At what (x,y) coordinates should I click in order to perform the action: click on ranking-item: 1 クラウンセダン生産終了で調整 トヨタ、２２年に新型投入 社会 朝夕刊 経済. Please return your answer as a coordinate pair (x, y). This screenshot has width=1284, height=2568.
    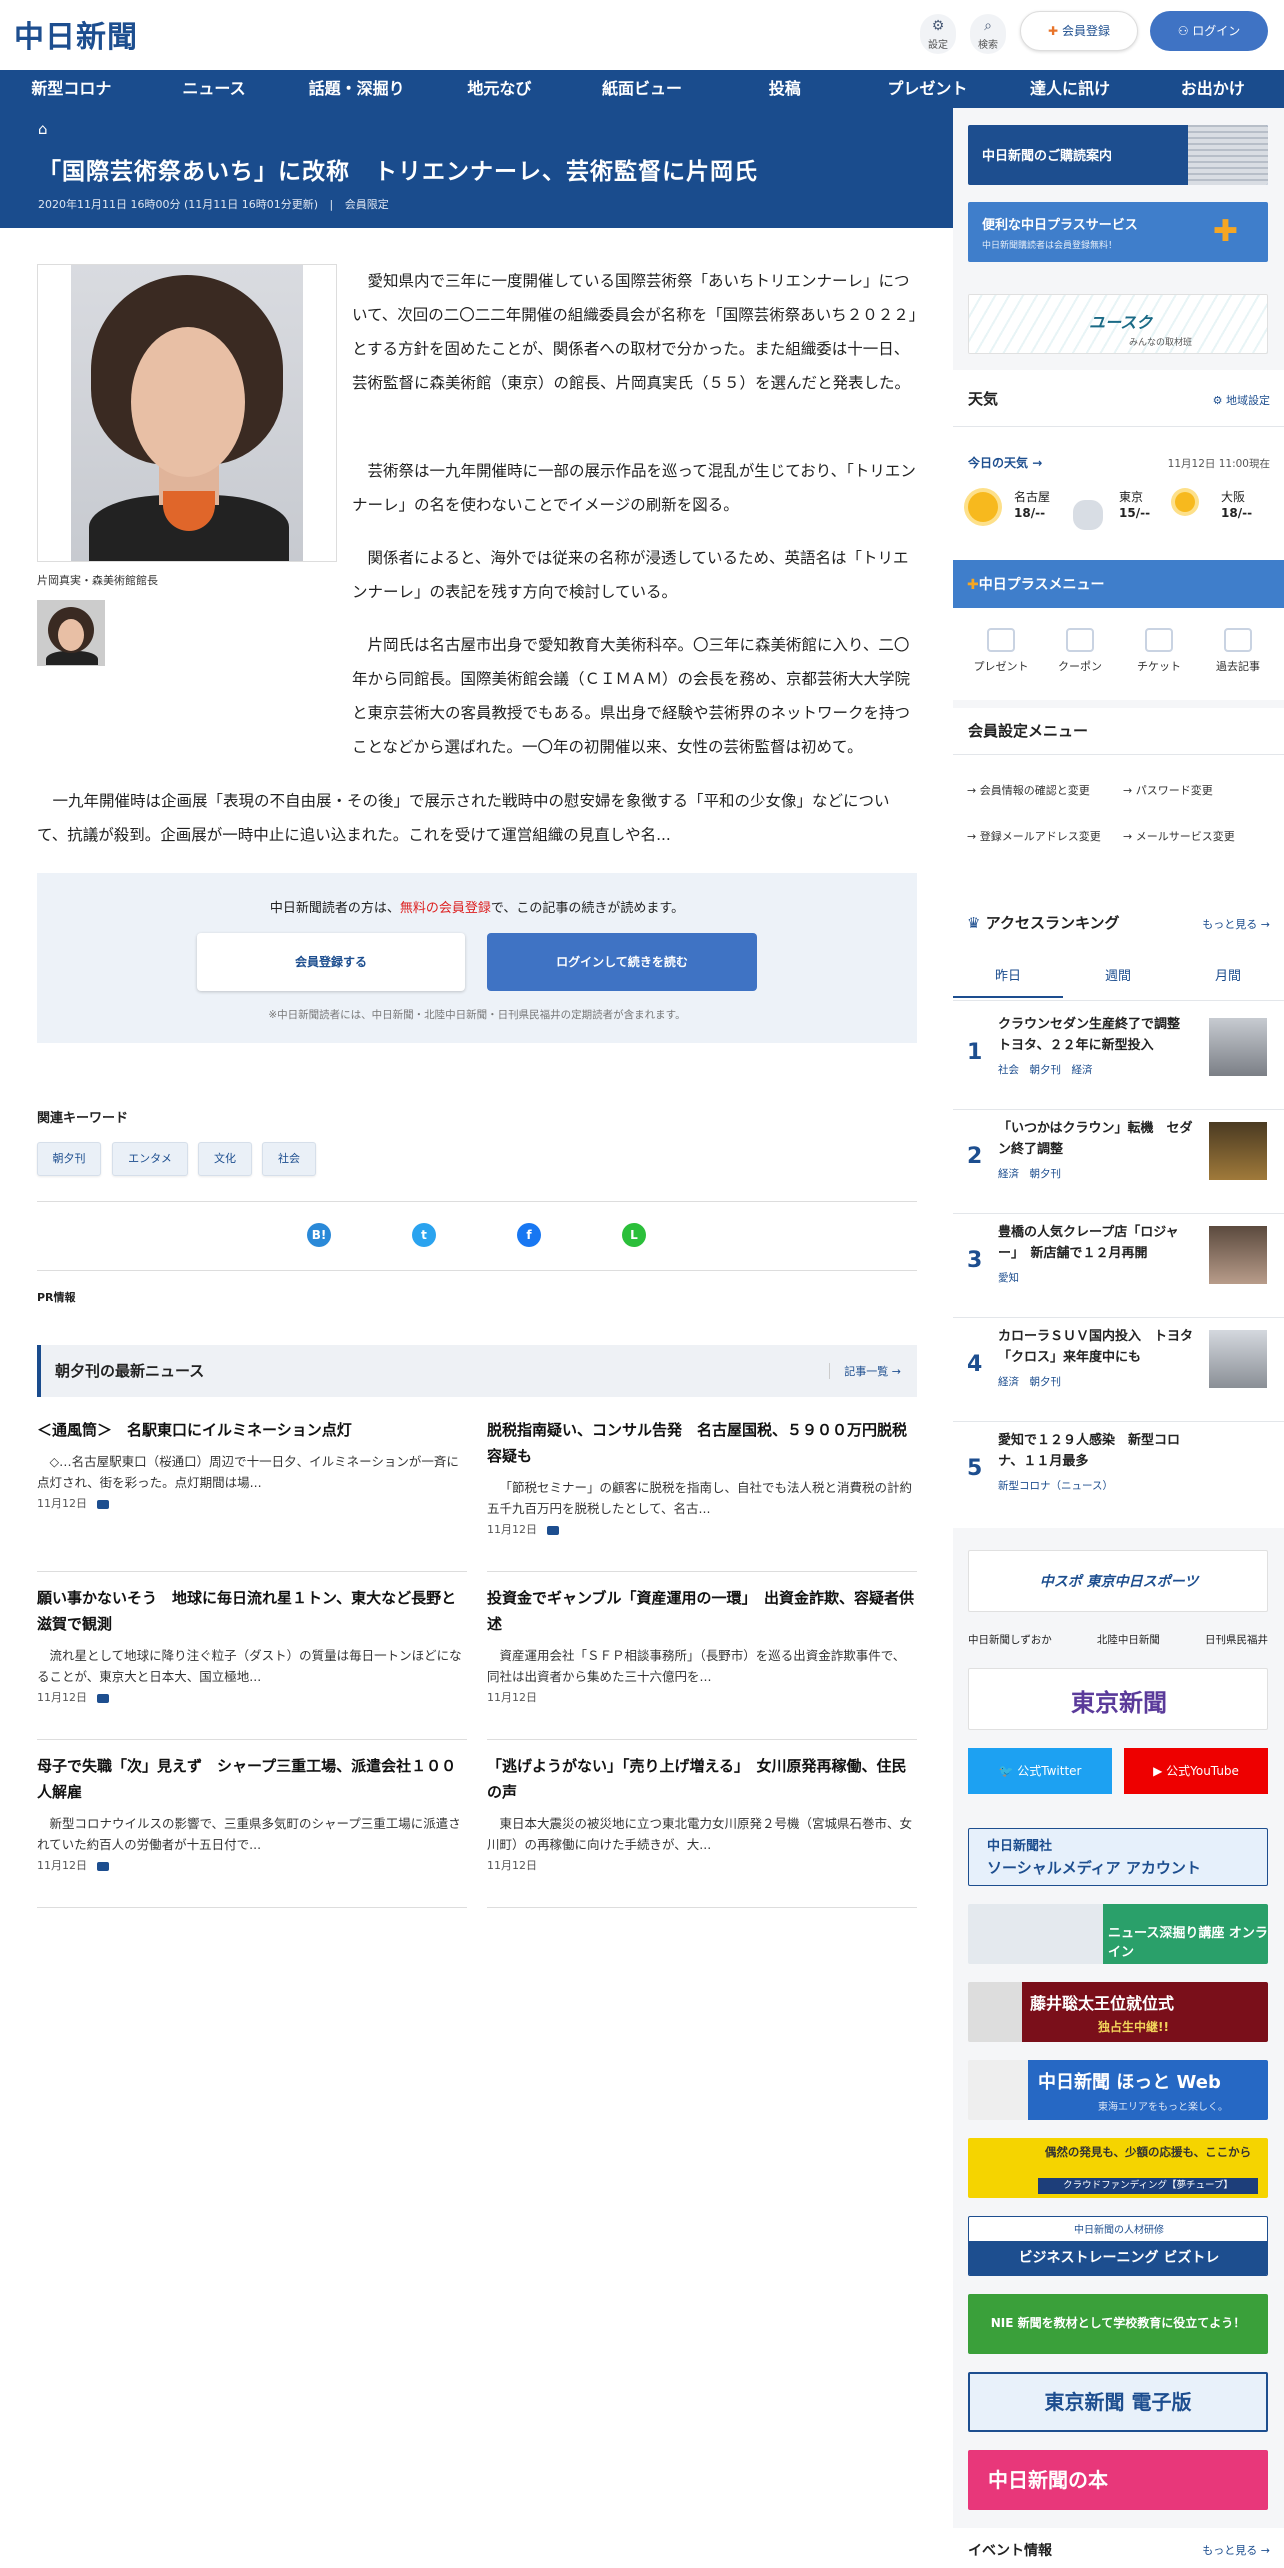
    Looking at the image, I should click on (1118, 1058).